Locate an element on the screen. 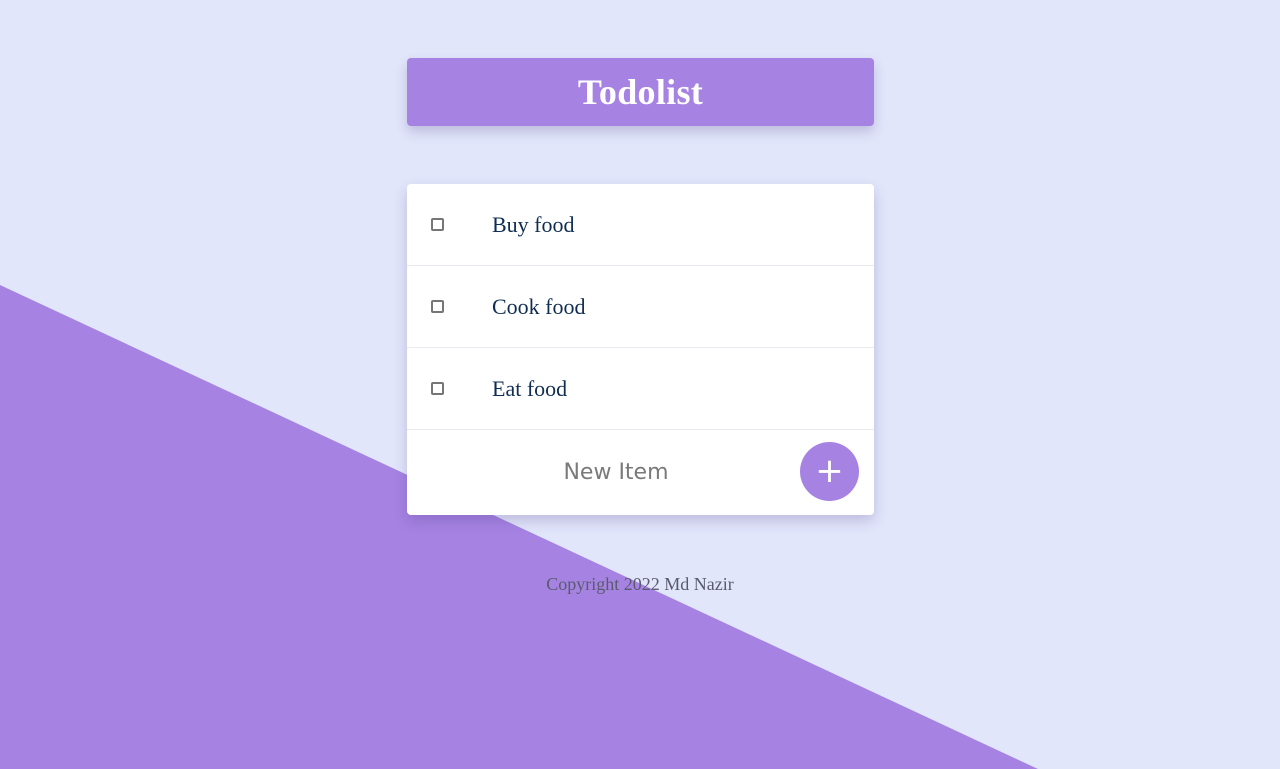 The width and height of the screenshot is (1280, 769). list-item: Buy food is located at coordinates (640, 225).